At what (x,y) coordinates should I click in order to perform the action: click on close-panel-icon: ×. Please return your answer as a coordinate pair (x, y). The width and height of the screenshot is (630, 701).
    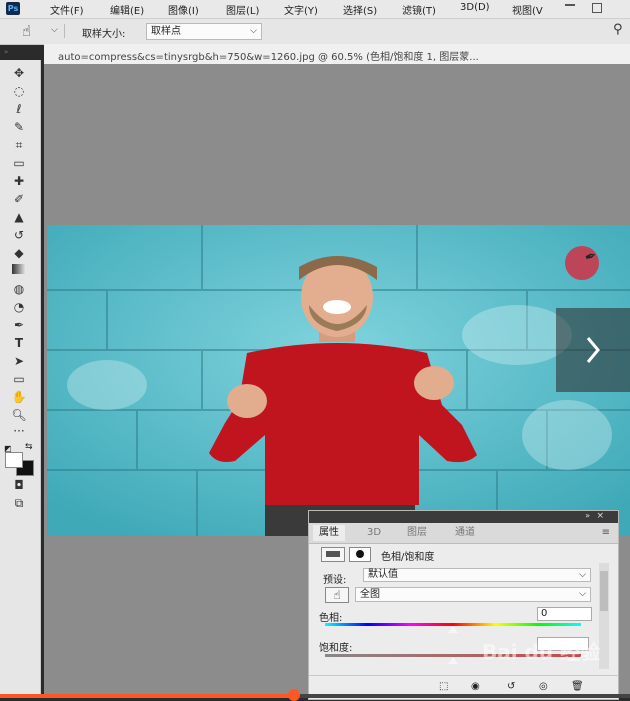
    Looking at the image, I should click on (600, 516).